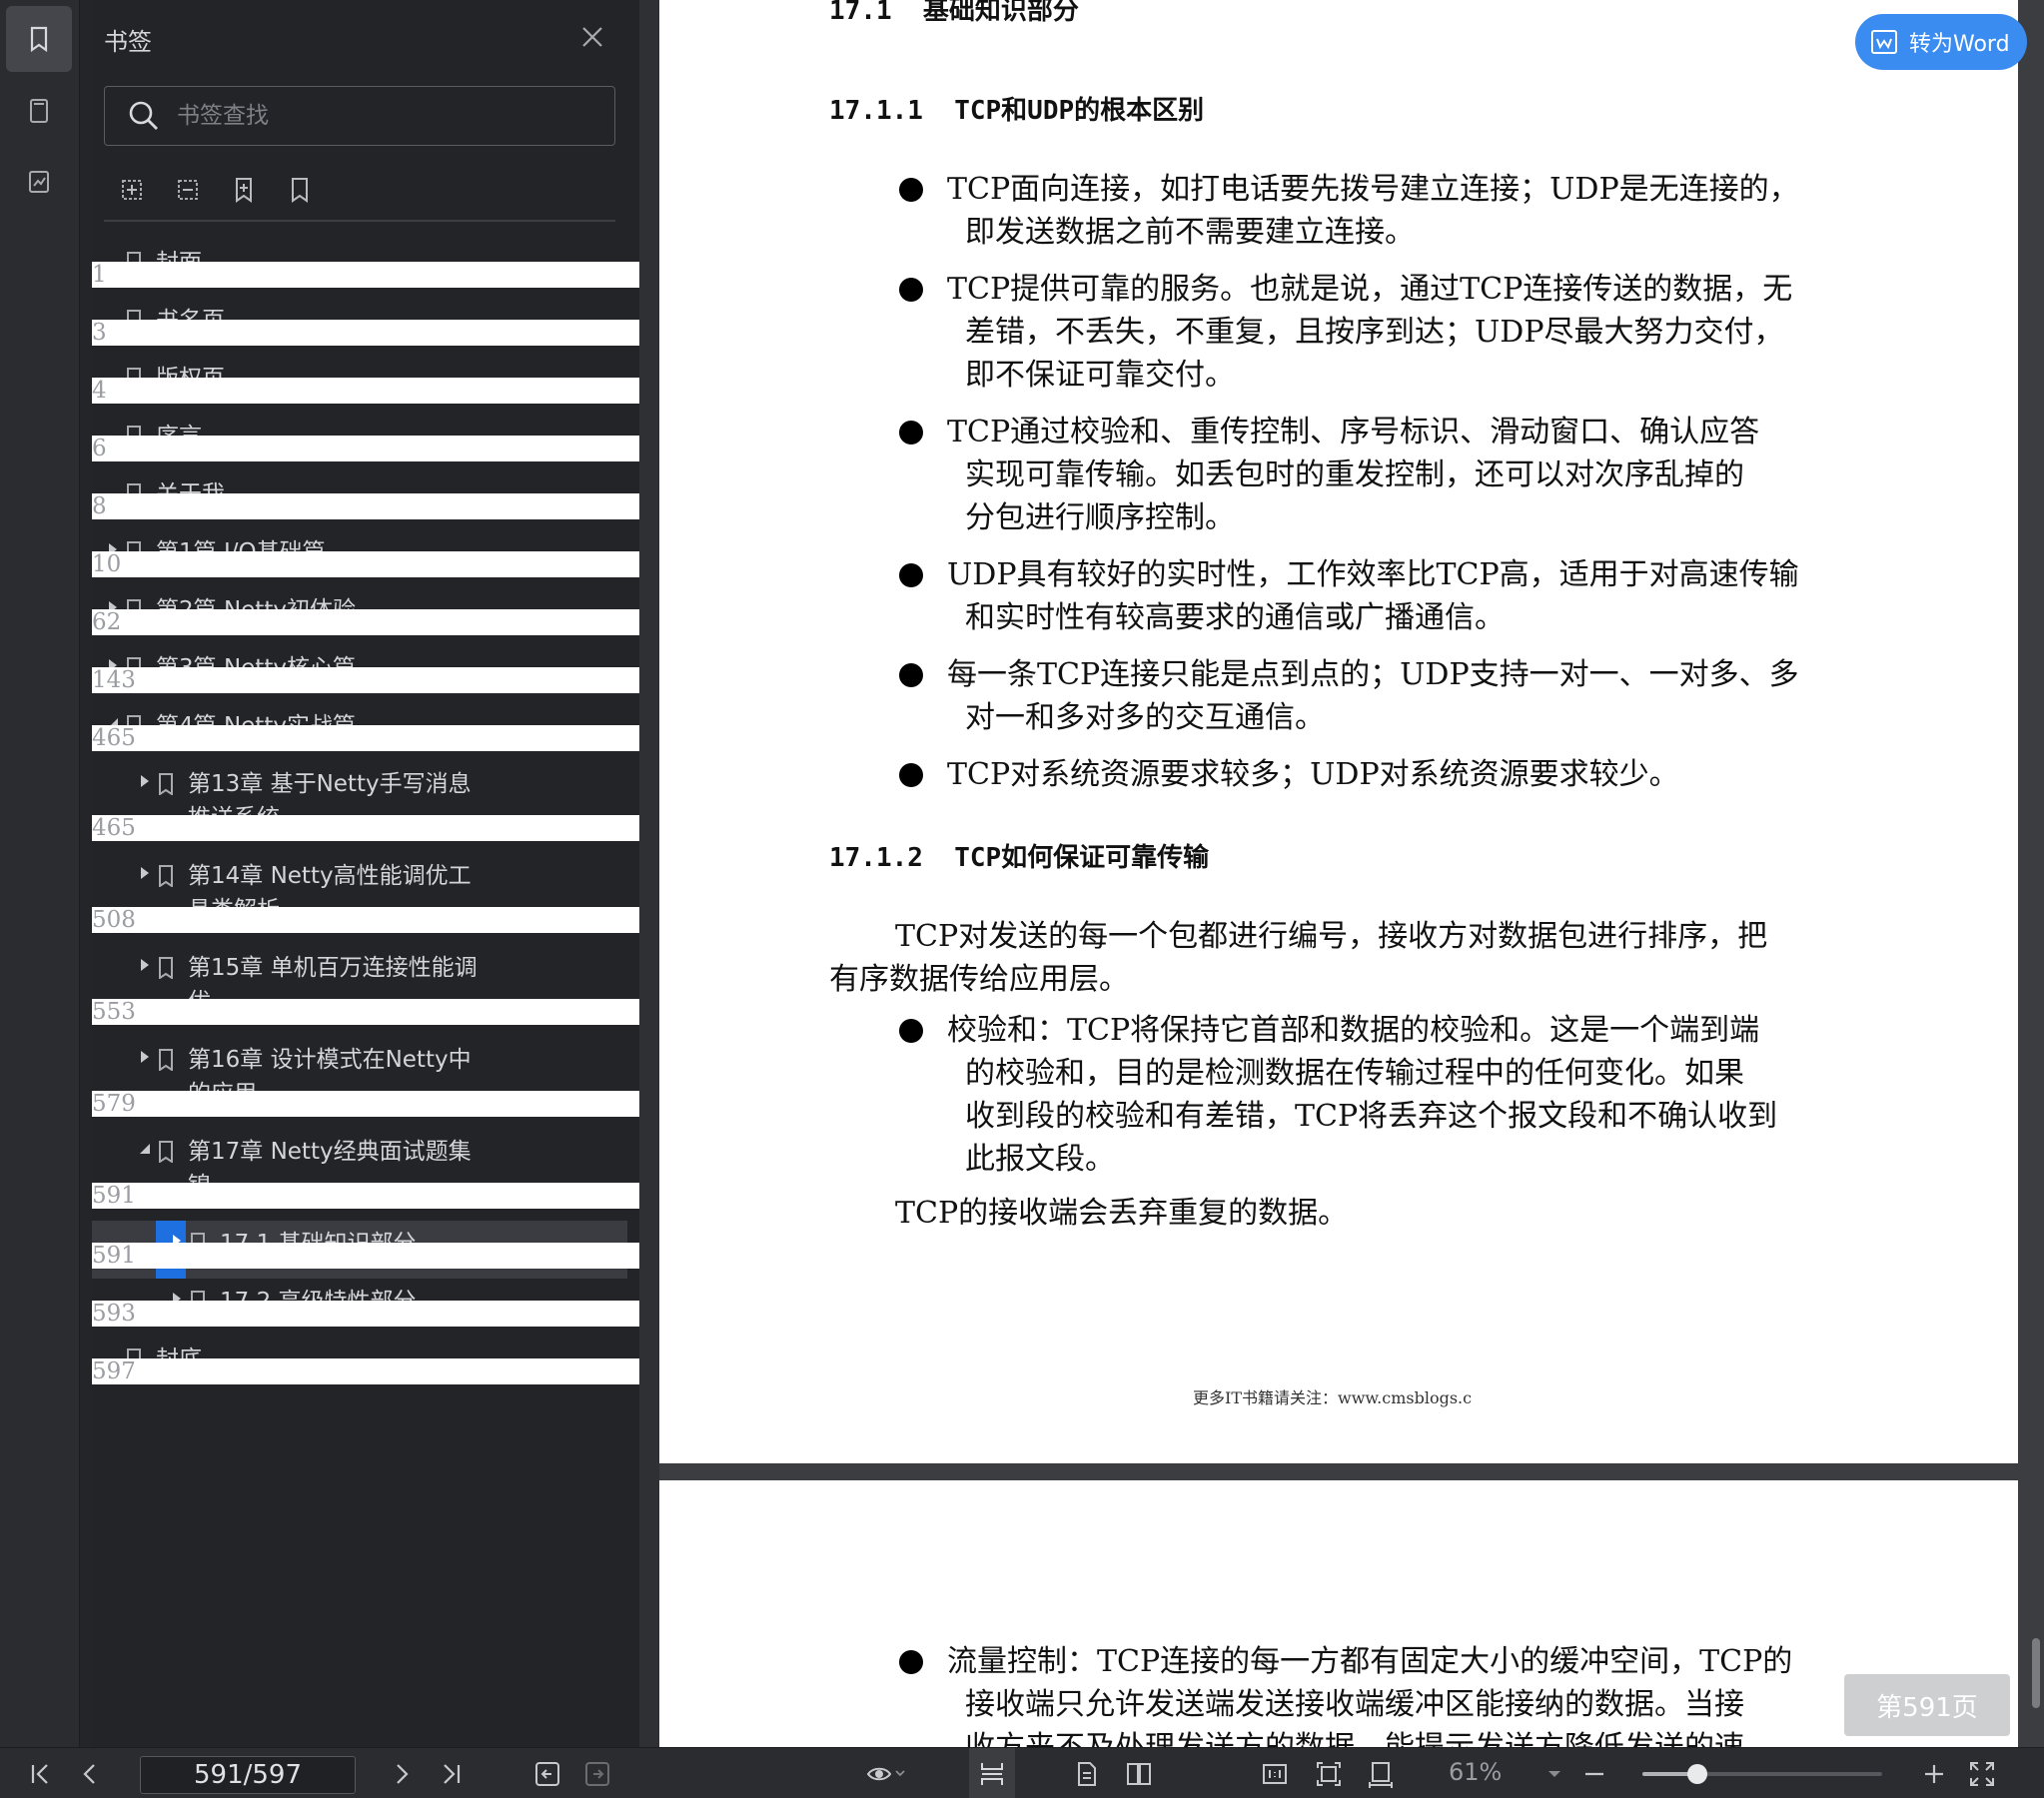 This screenshot has height=1798, width=2044. Describe the element at coordinates (300, 190) in the screenshot. I see `remove-bookmark-button` at that location.